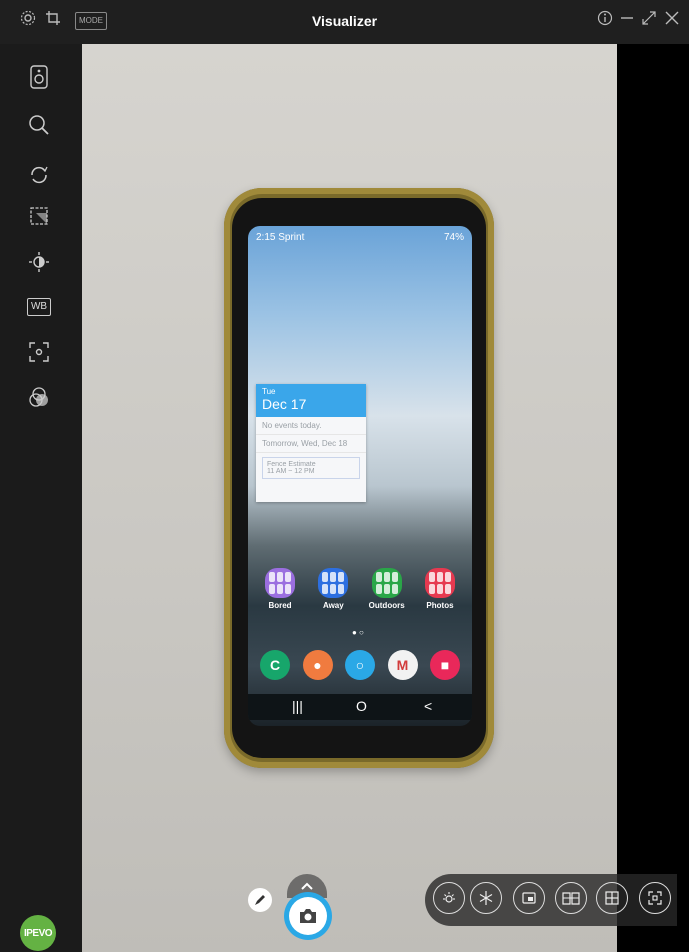  Describe the element at coordinates (39, 125) in the screenshot. I see `zoom-icon` at that location.